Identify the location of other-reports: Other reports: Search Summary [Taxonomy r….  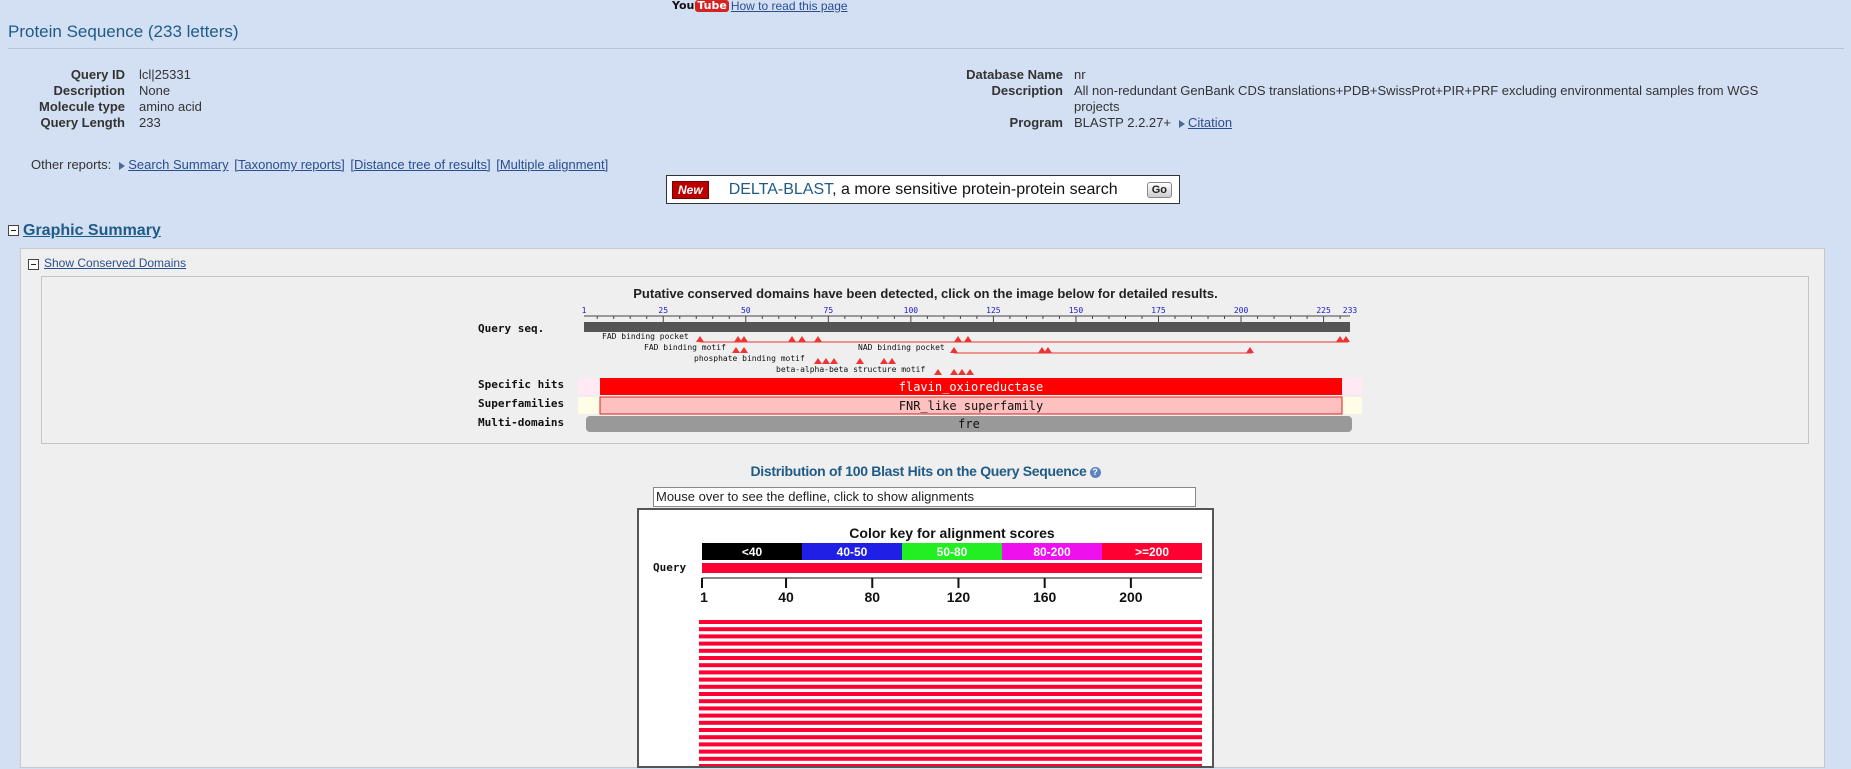
(320, 164).